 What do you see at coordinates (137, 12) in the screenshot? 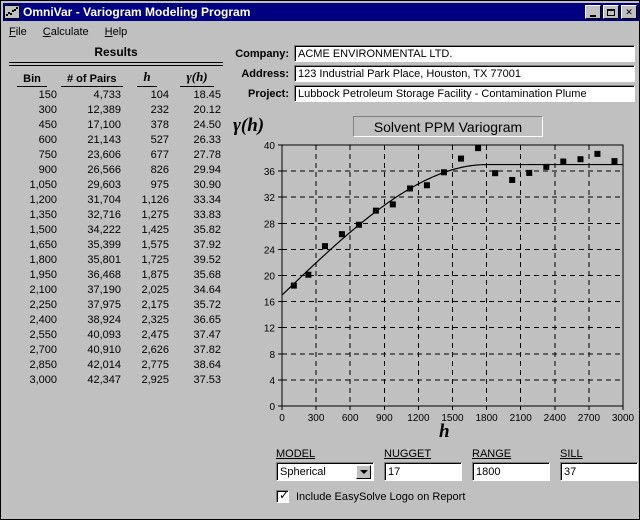
I see `window-title: OmniVar - Variogram Modeling Program` at bounding box center [137, 12].